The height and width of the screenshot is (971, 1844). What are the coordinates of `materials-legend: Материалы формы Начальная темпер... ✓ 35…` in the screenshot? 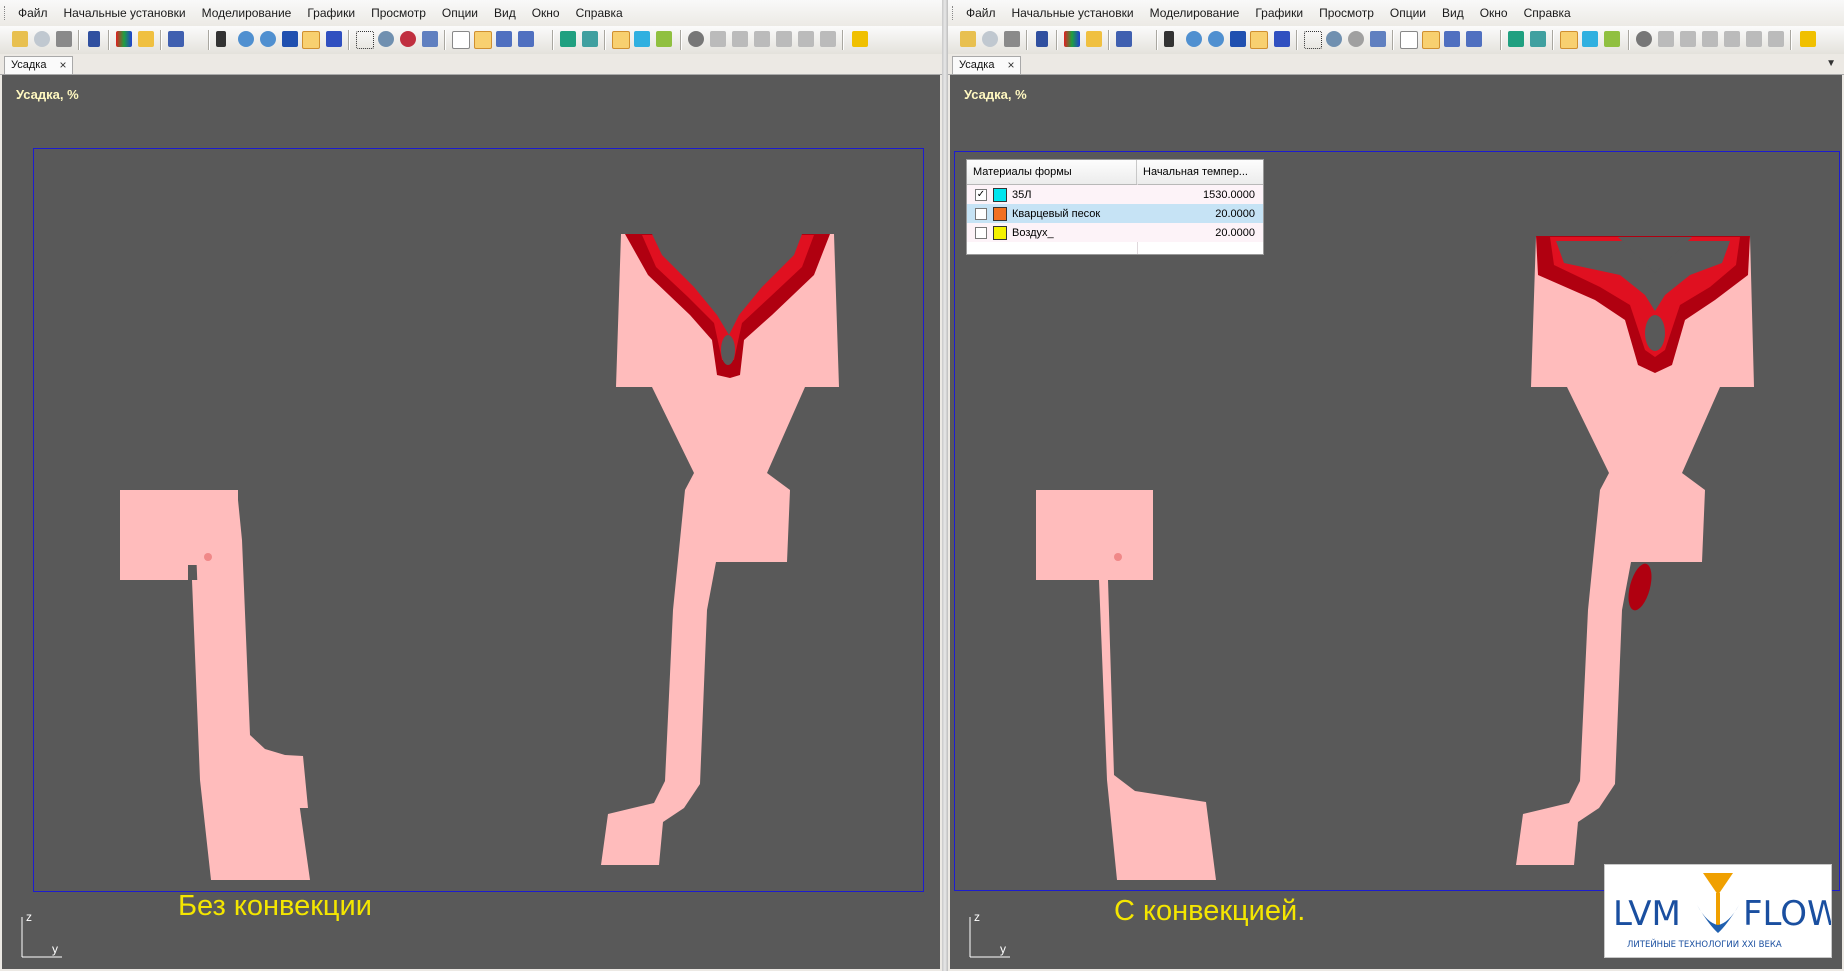 It's located at (1115, 207).